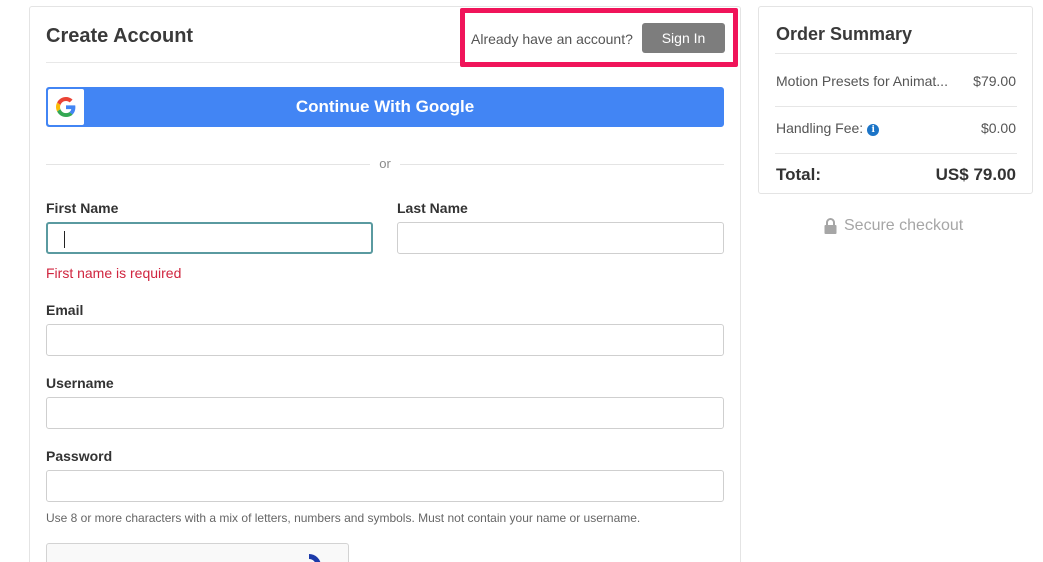  I want to click on or-divider-text: or, so click(385, 163).